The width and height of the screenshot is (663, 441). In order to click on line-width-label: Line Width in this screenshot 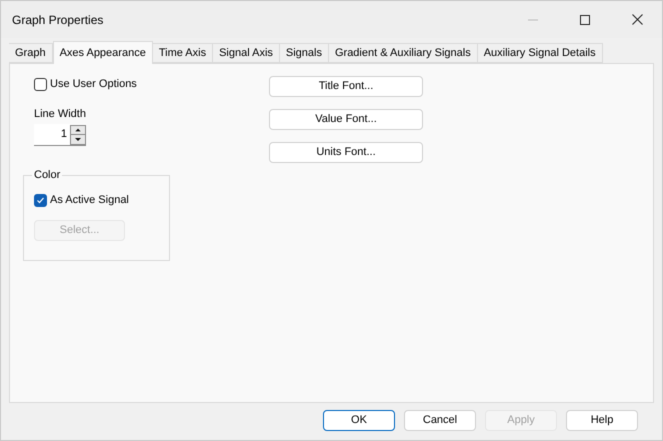, I will do `click(60, 114)`.